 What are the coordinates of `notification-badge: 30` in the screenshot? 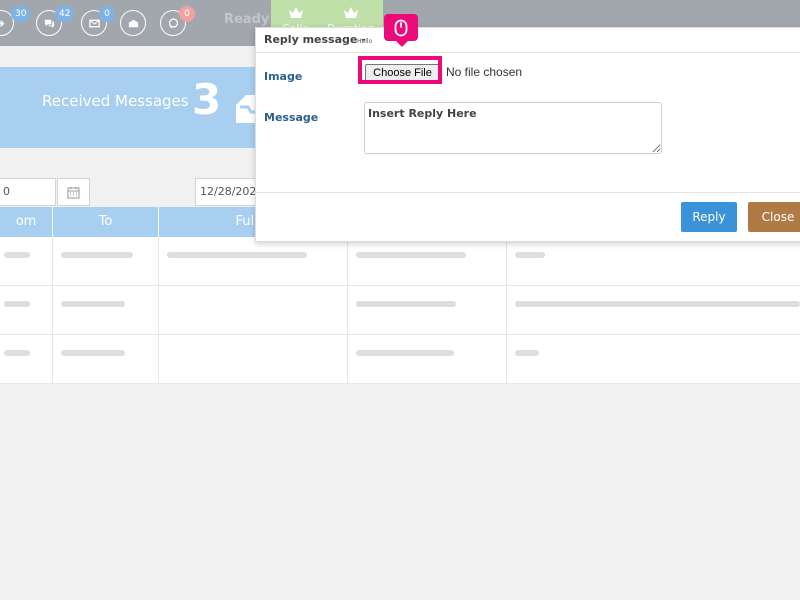 It's located at (21, 14).